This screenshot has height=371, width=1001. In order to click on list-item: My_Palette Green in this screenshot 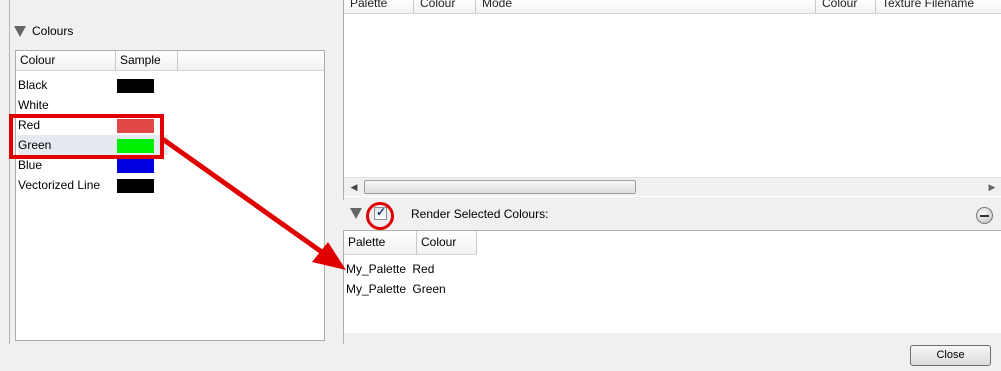, I will do `click(396, 289)`.